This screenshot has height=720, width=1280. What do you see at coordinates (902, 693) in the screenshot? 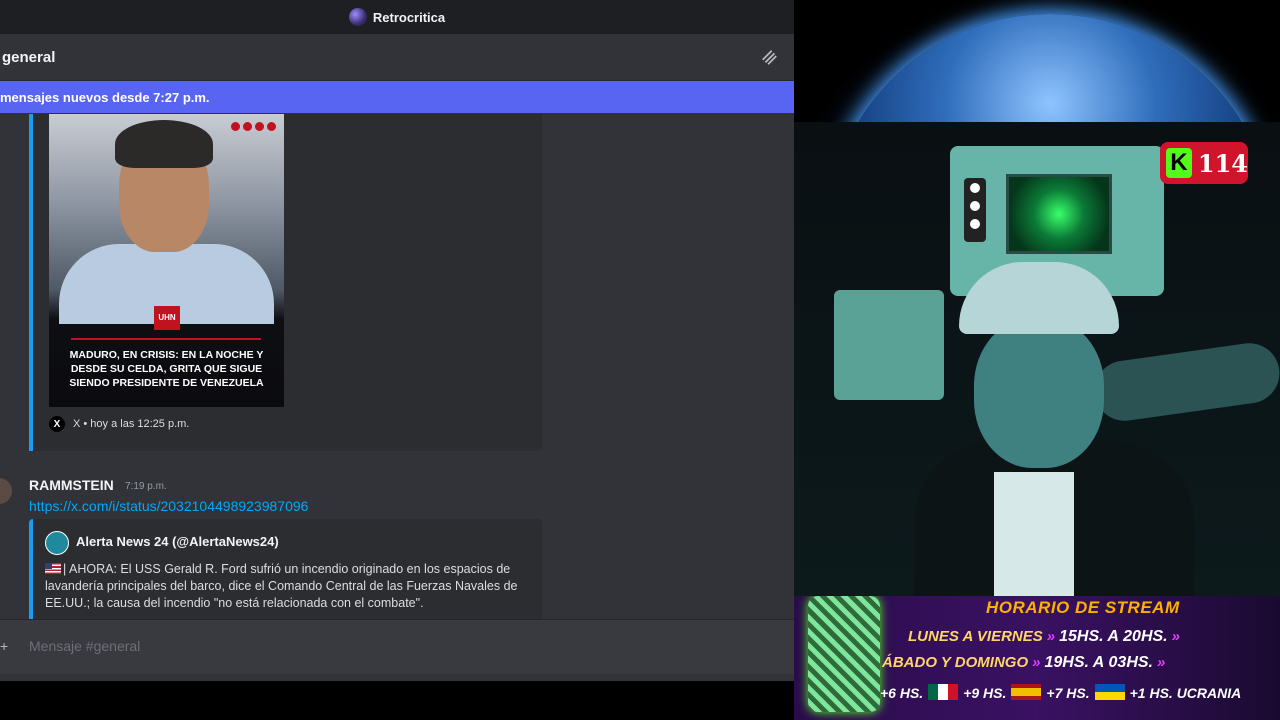
I see `tz-a: +6 HS.` at bounding box center [902, 693].